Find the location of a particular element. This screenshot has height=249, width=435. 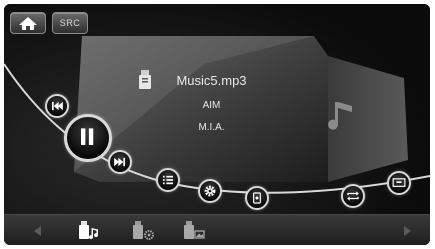

screen-button is located at coordinates (399, 183).